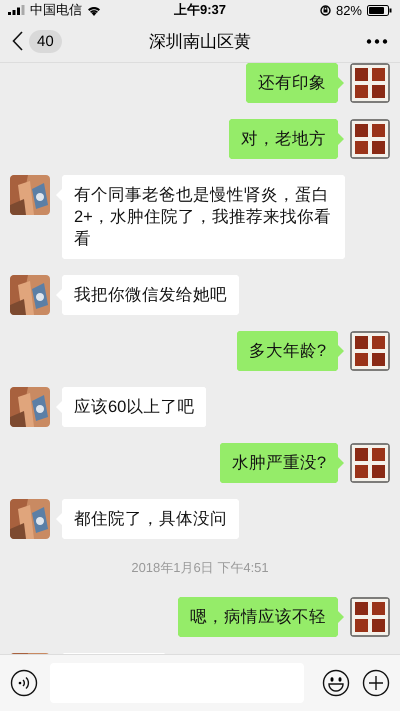 Image resolution: width=400 pixels, height=711 pixels. What do you see at coordinates (94, 10) in the screenshot?
I see `wifi-icon` at bounding box center [94, 10].